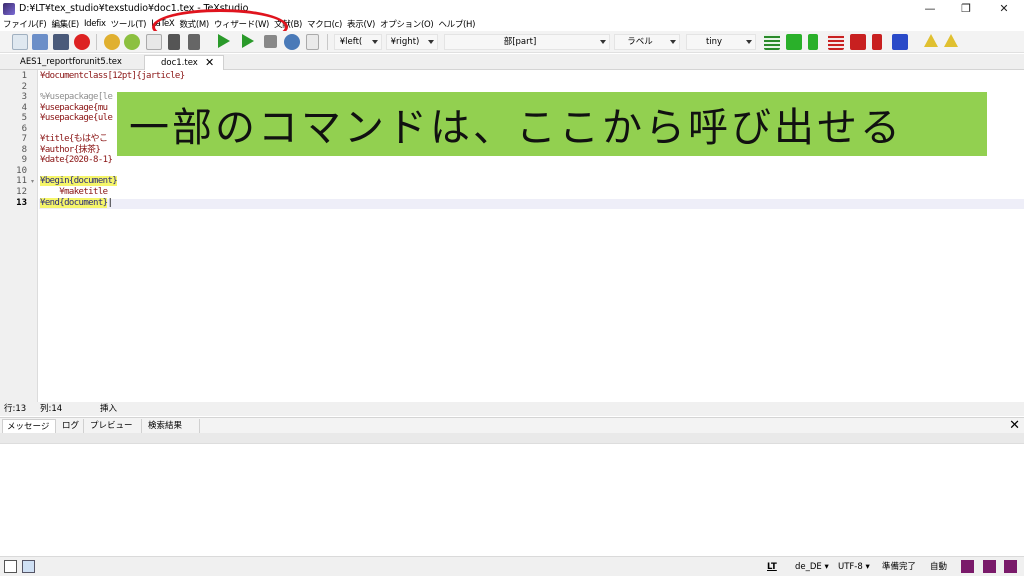 This screenshot has width=1024, height=576. Describe the element at coordinates (931, 40) in the screenshot. I see `warning-icon` at that location.